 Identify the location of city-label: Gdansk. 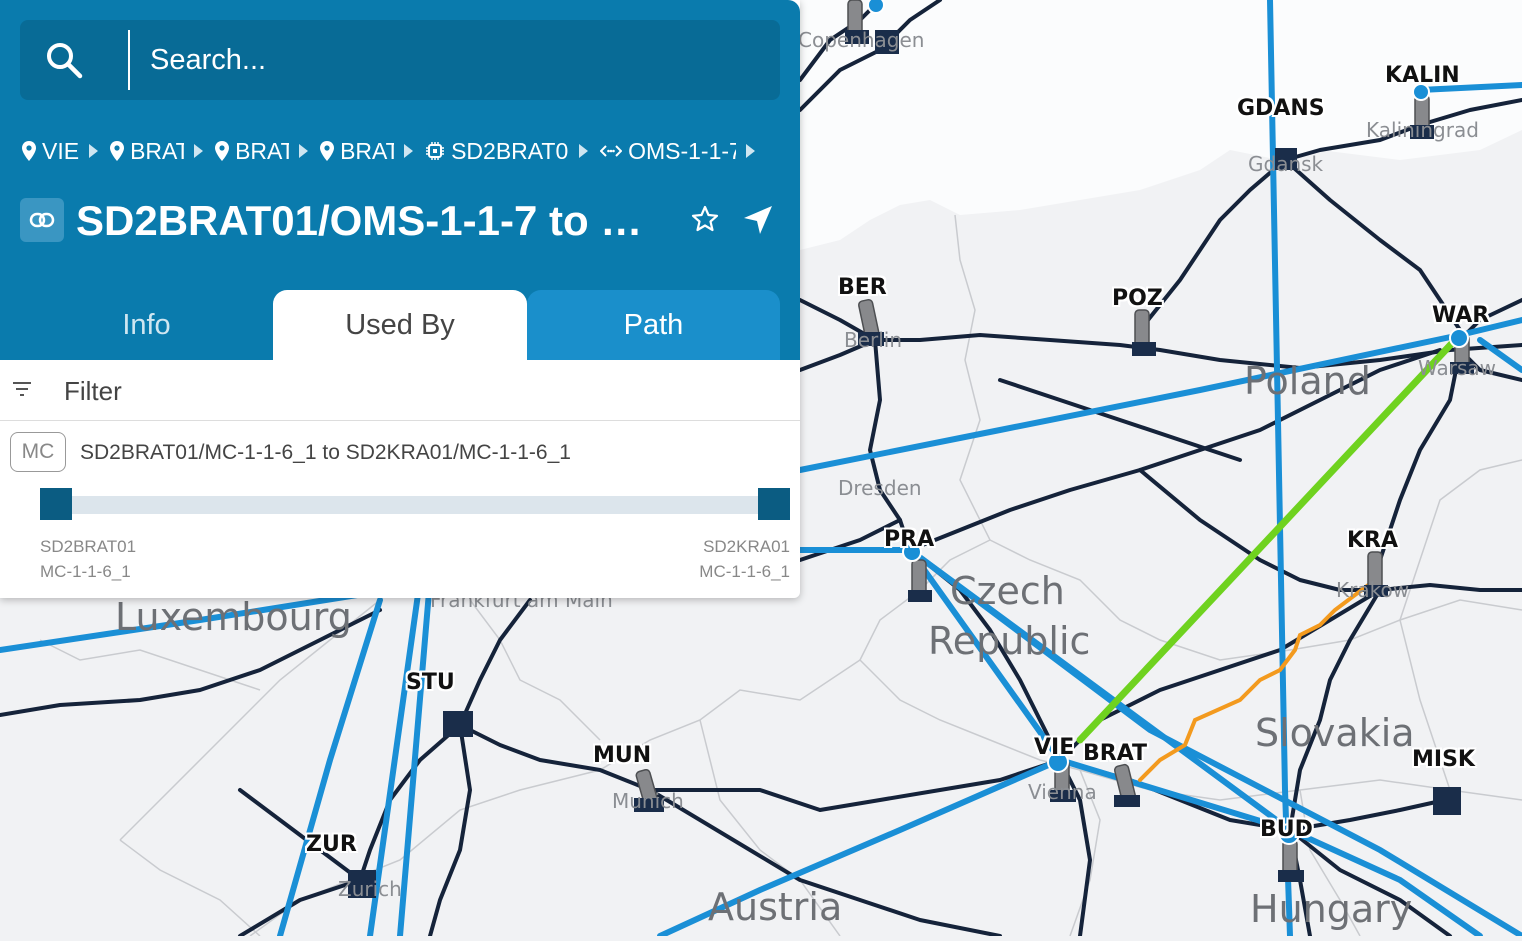
(1286, 164).